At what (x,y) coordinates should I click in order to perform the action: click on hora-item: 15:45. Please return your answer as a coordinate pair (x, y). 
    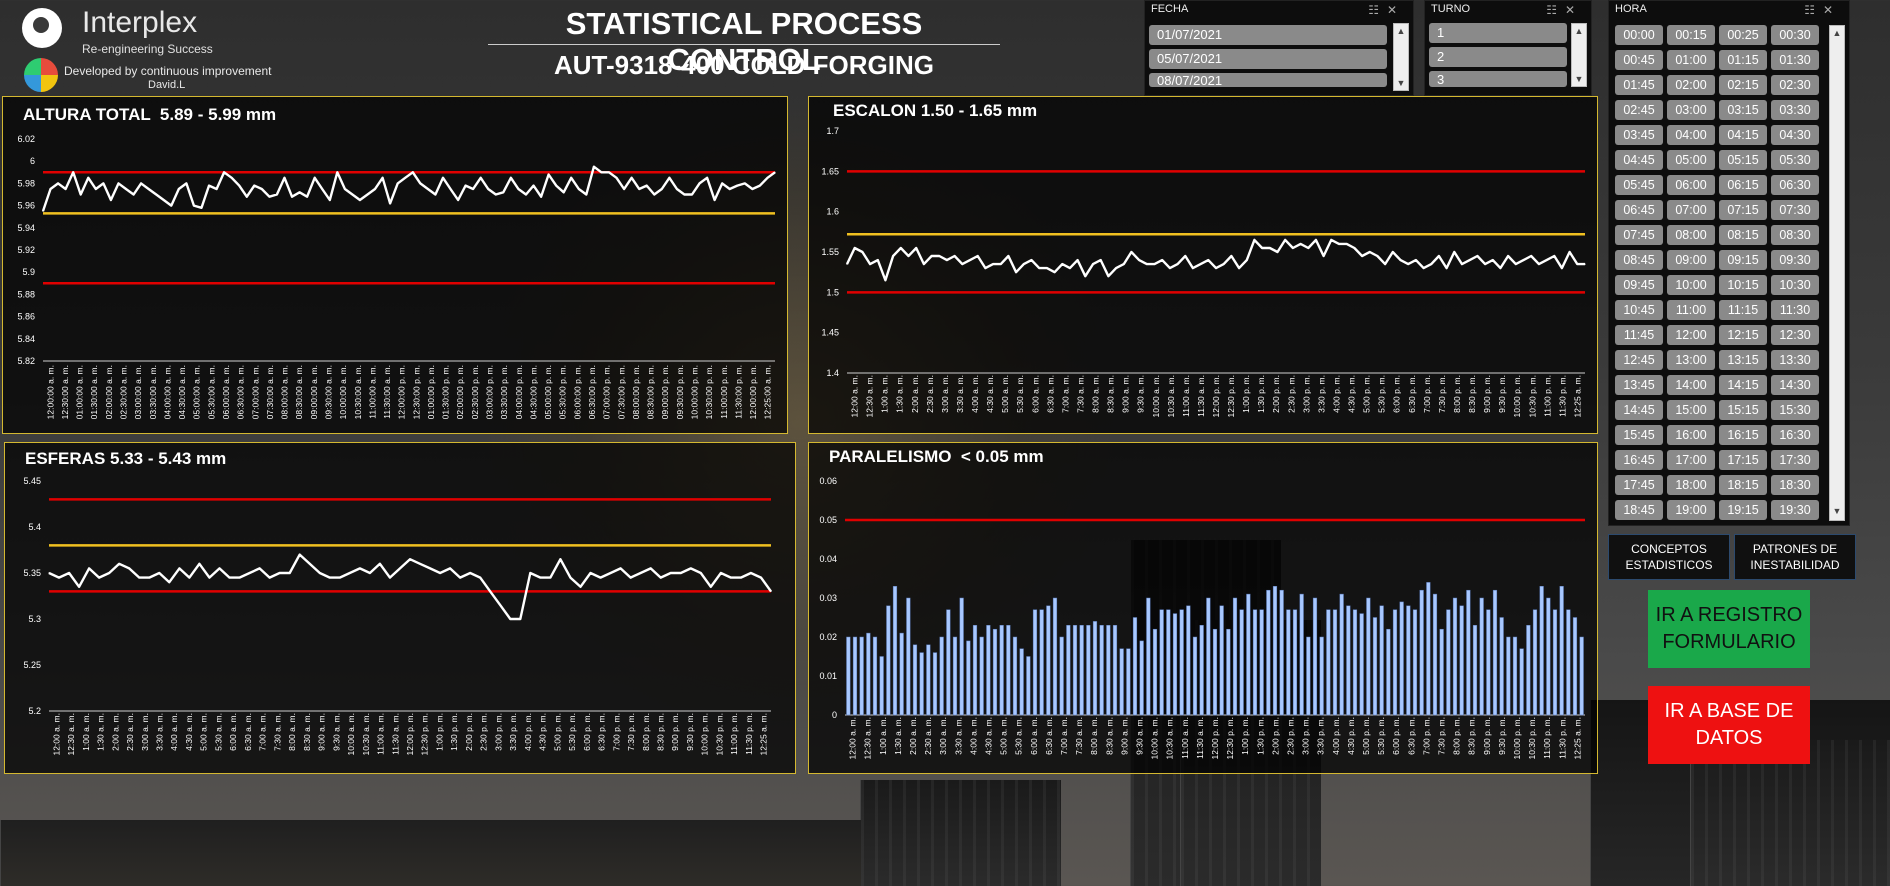
    Looking at the image, I should click on (1639, 435).